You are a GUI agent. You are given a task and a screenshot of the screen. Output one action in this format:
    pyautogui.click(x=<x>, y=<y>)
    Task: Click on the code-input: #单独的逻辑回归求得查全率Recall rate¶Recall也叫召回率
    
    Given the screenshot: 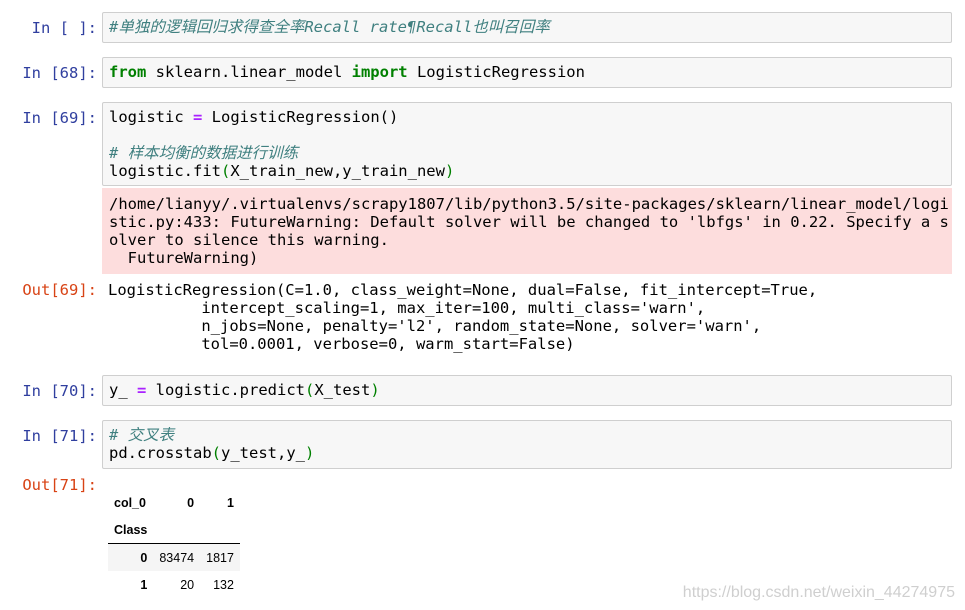 What is the action you would take?
    pyautogui.click(x=527, y=27)
    